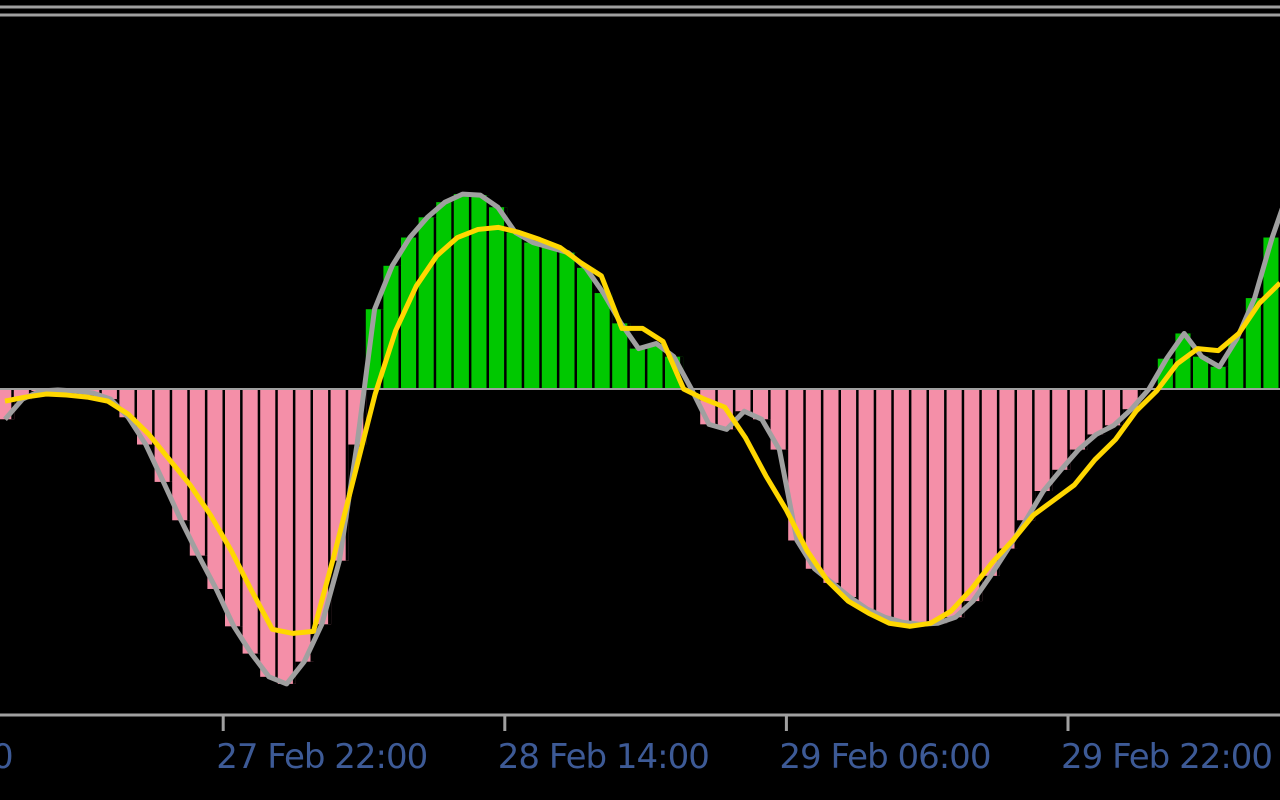 The image size is (1280, 800). Describe the element at coordinates (321, 757) in the screenshot. I see `x-tick-label: 27 Feb 22:00` at that location.